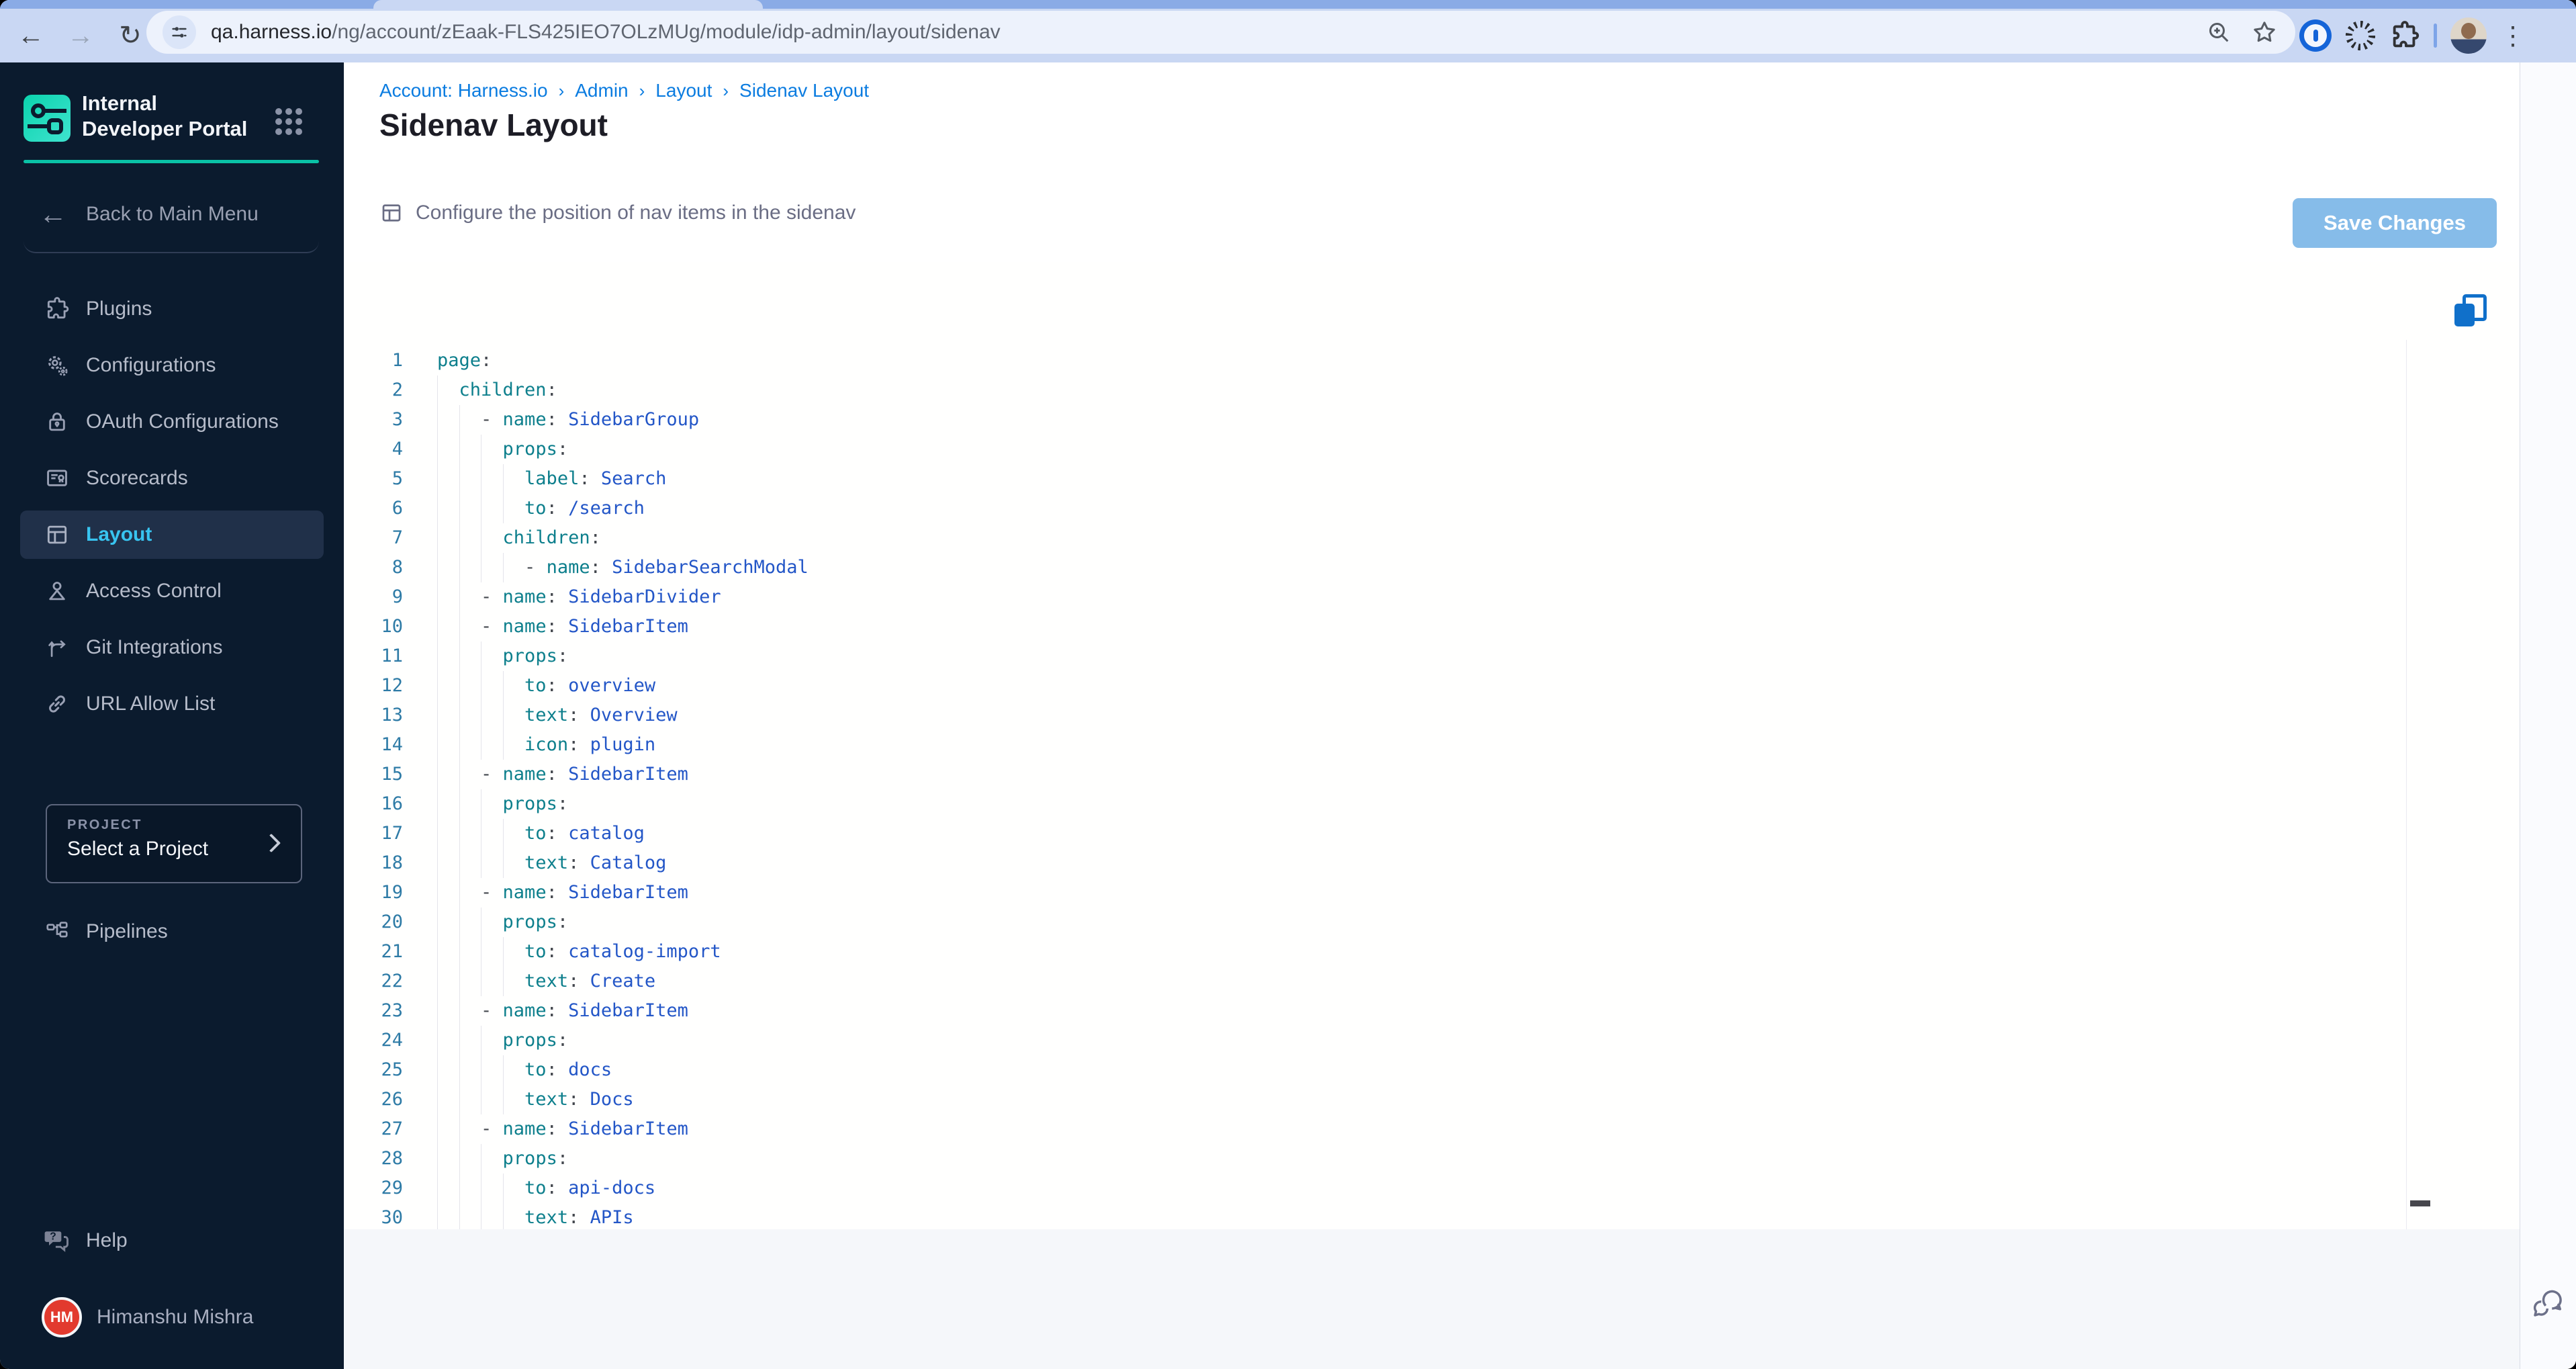 This screenshot has width=2576, height=1369. I want to click on chat-support-icon, so click(2547, 1303).